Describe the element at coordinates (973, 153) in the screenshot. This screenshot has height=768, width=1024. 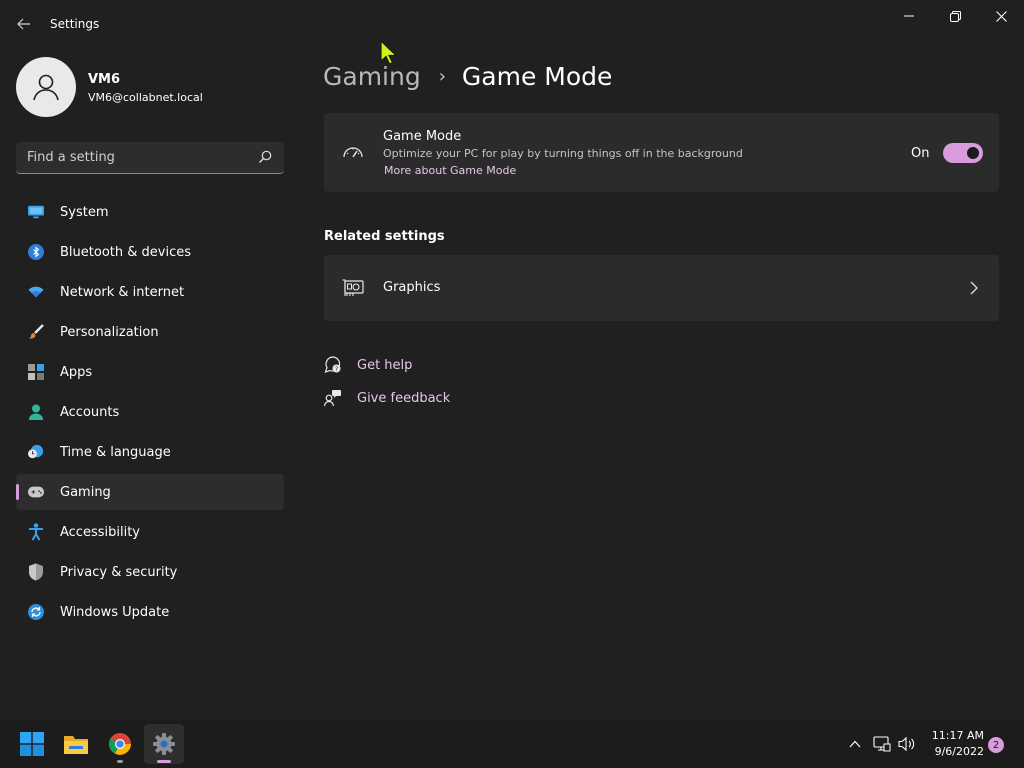
I see `toggle-knob` at that location.